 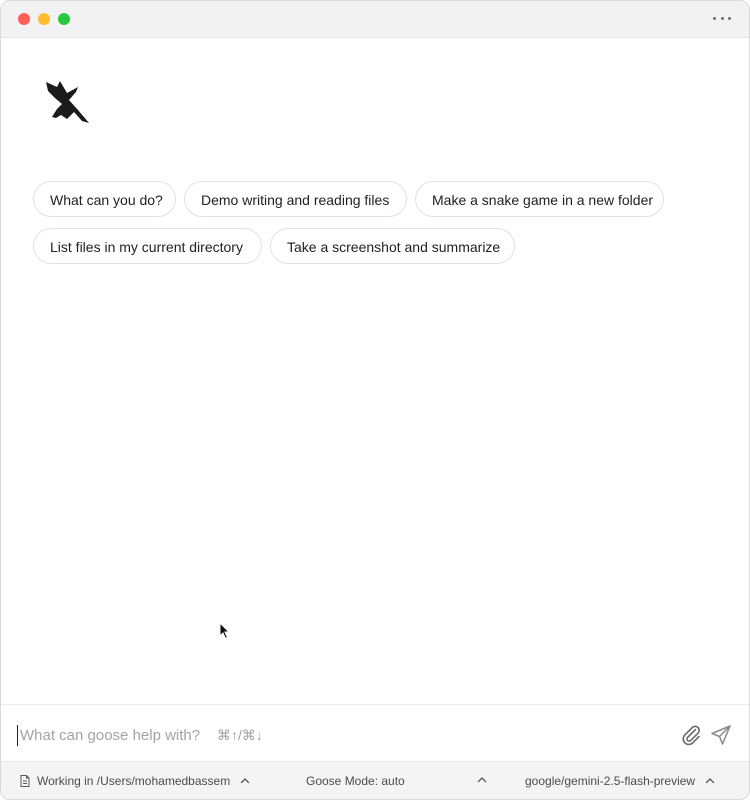 I want to click on working-directory-selector: Working in /Users/mohamedbassem, so click(x=134, y=781).